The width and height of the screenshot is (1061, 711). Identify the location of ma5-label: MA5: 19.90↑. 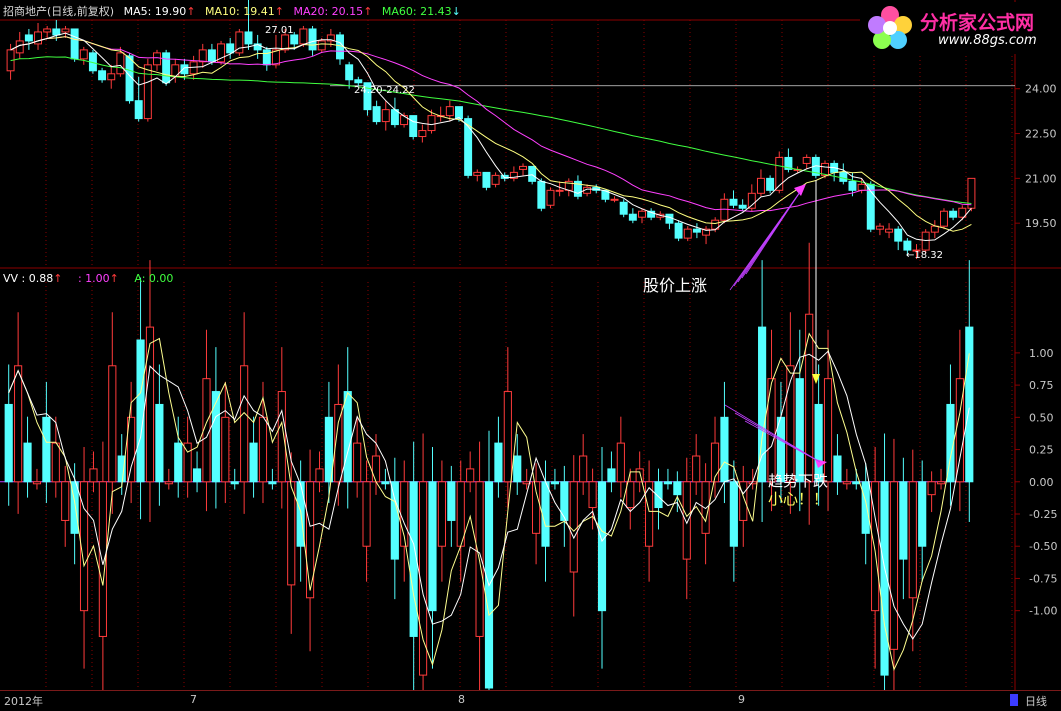
(160, 11).